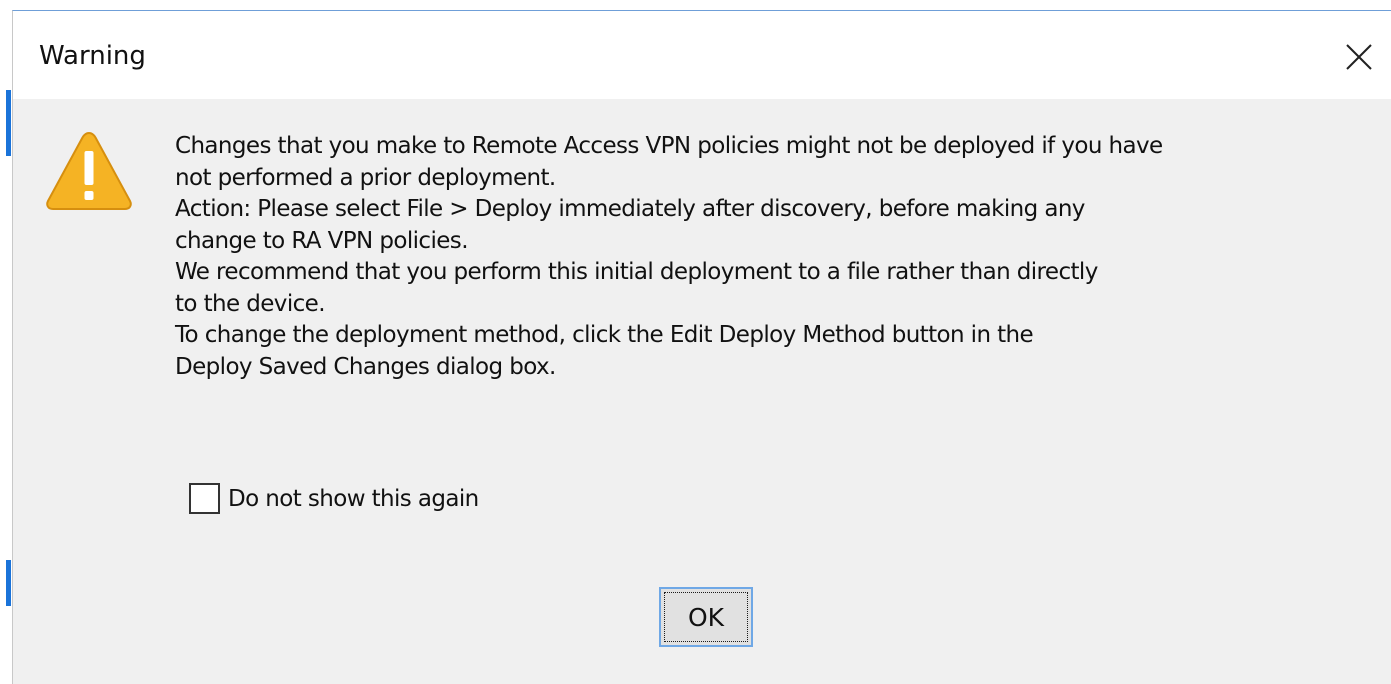 This screenshot has height=684, width=1391. I want to click on checkbox-label: Do not show this again, so click(353, 499).